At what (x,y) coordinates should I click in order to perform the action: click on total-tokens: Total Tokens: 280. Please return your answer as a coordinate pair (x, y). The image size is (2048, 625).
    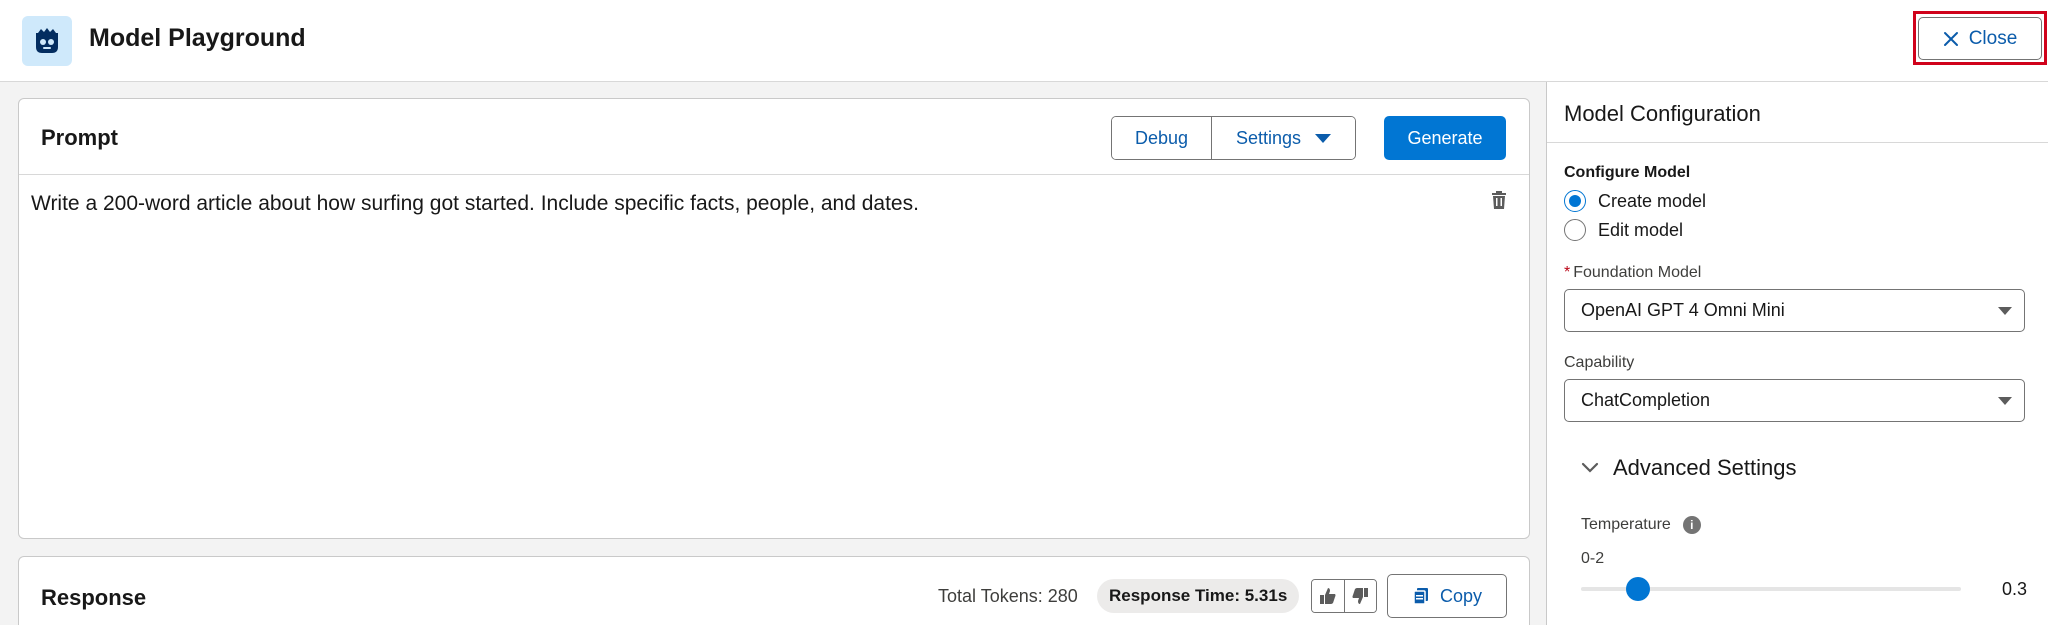
    Looking at the image, I should click on (1008, 596).